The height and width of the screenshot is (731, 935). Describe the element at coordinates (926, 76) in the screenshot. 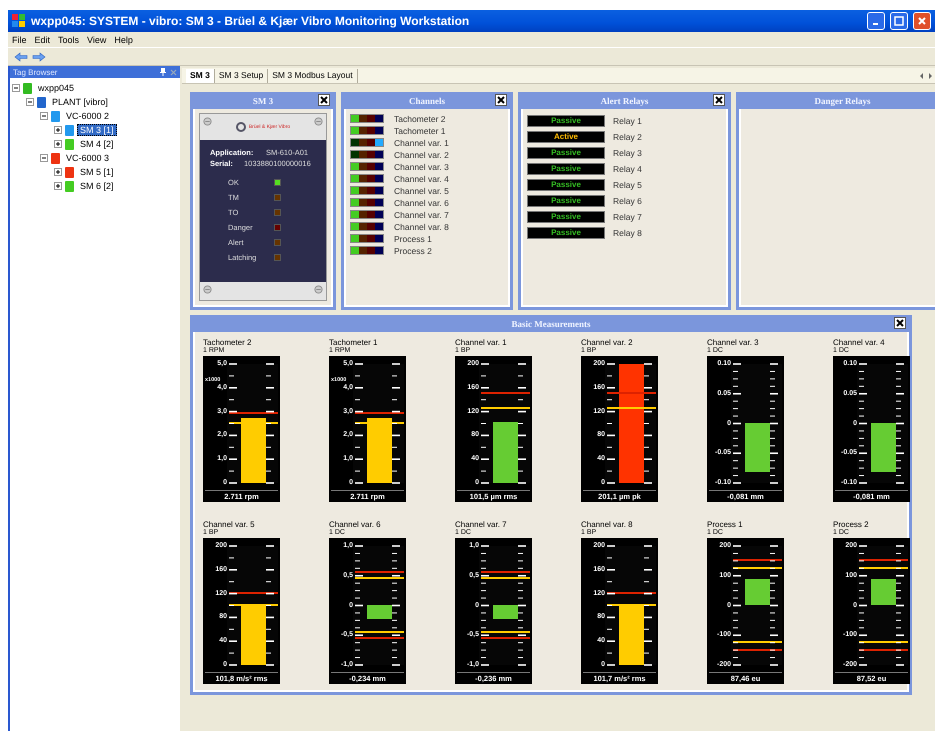

I see `scroll-arrows-icon` at that location.